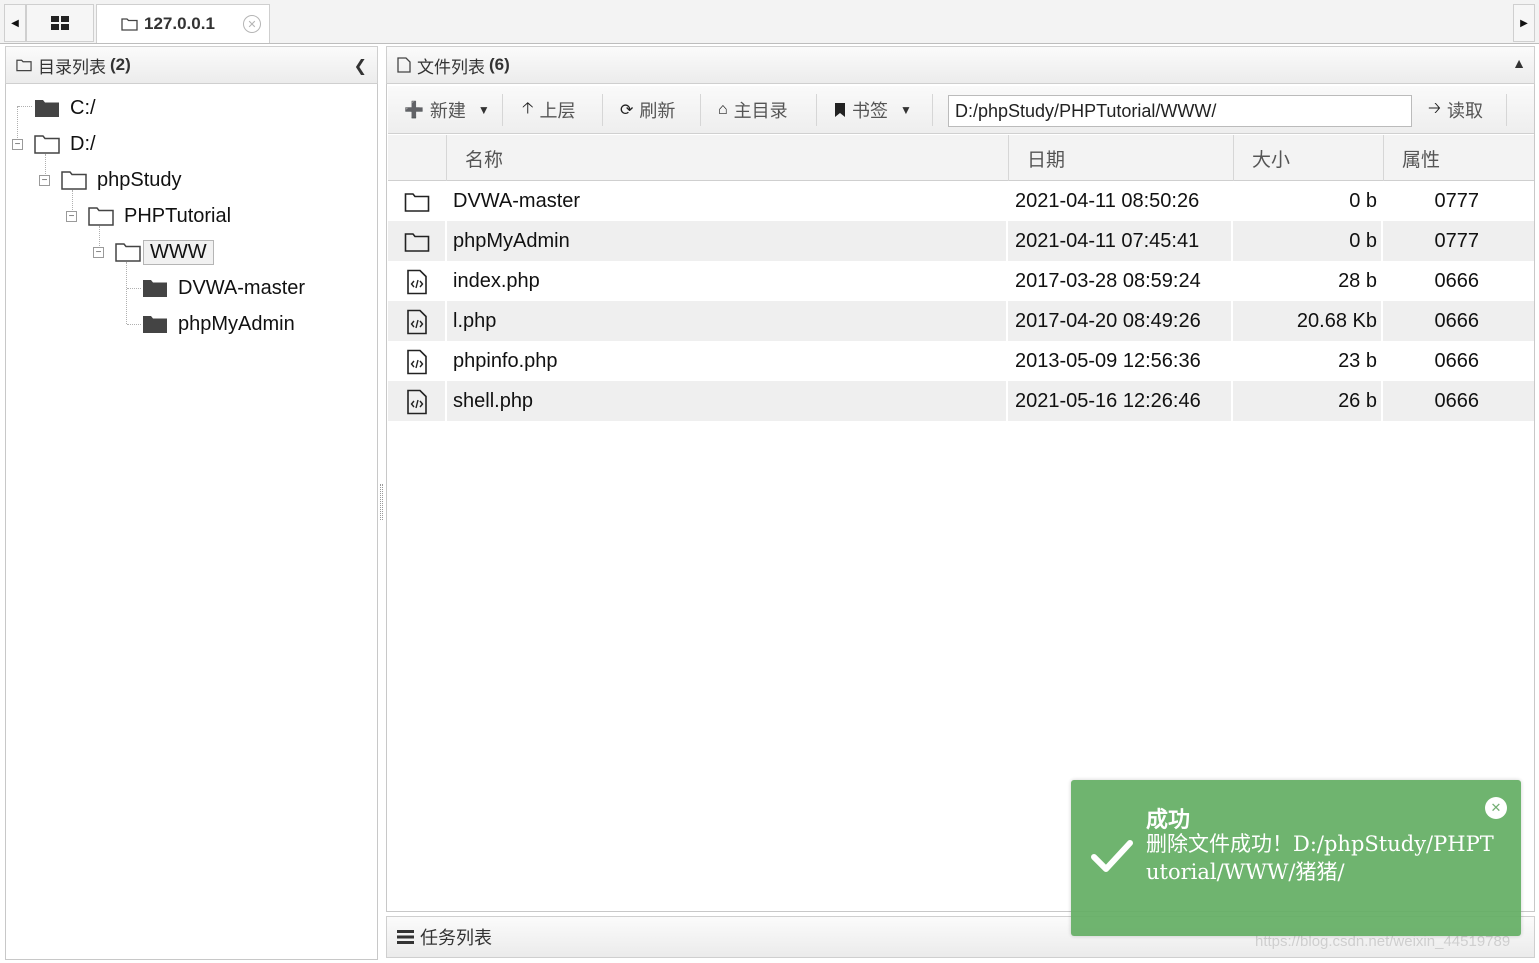 The width and height of the screenshot is (1539, 963). I want to click on toast-message: 删除文件成功！D:/phpStudy/PHPTutorial/WWW/猪猪/, so click(1320, 858).